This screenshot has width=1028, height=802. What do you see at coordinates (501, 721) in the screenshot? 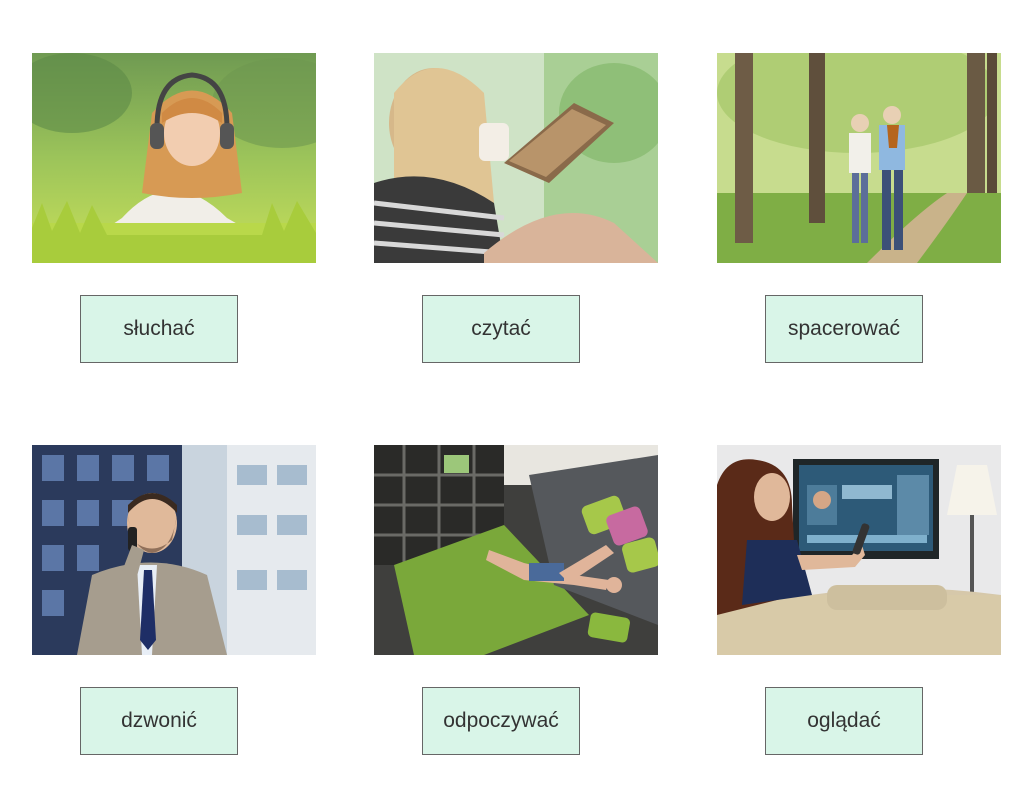
I see `label-odpoczywac: odpoczywać` at bounding box center [501, 721].